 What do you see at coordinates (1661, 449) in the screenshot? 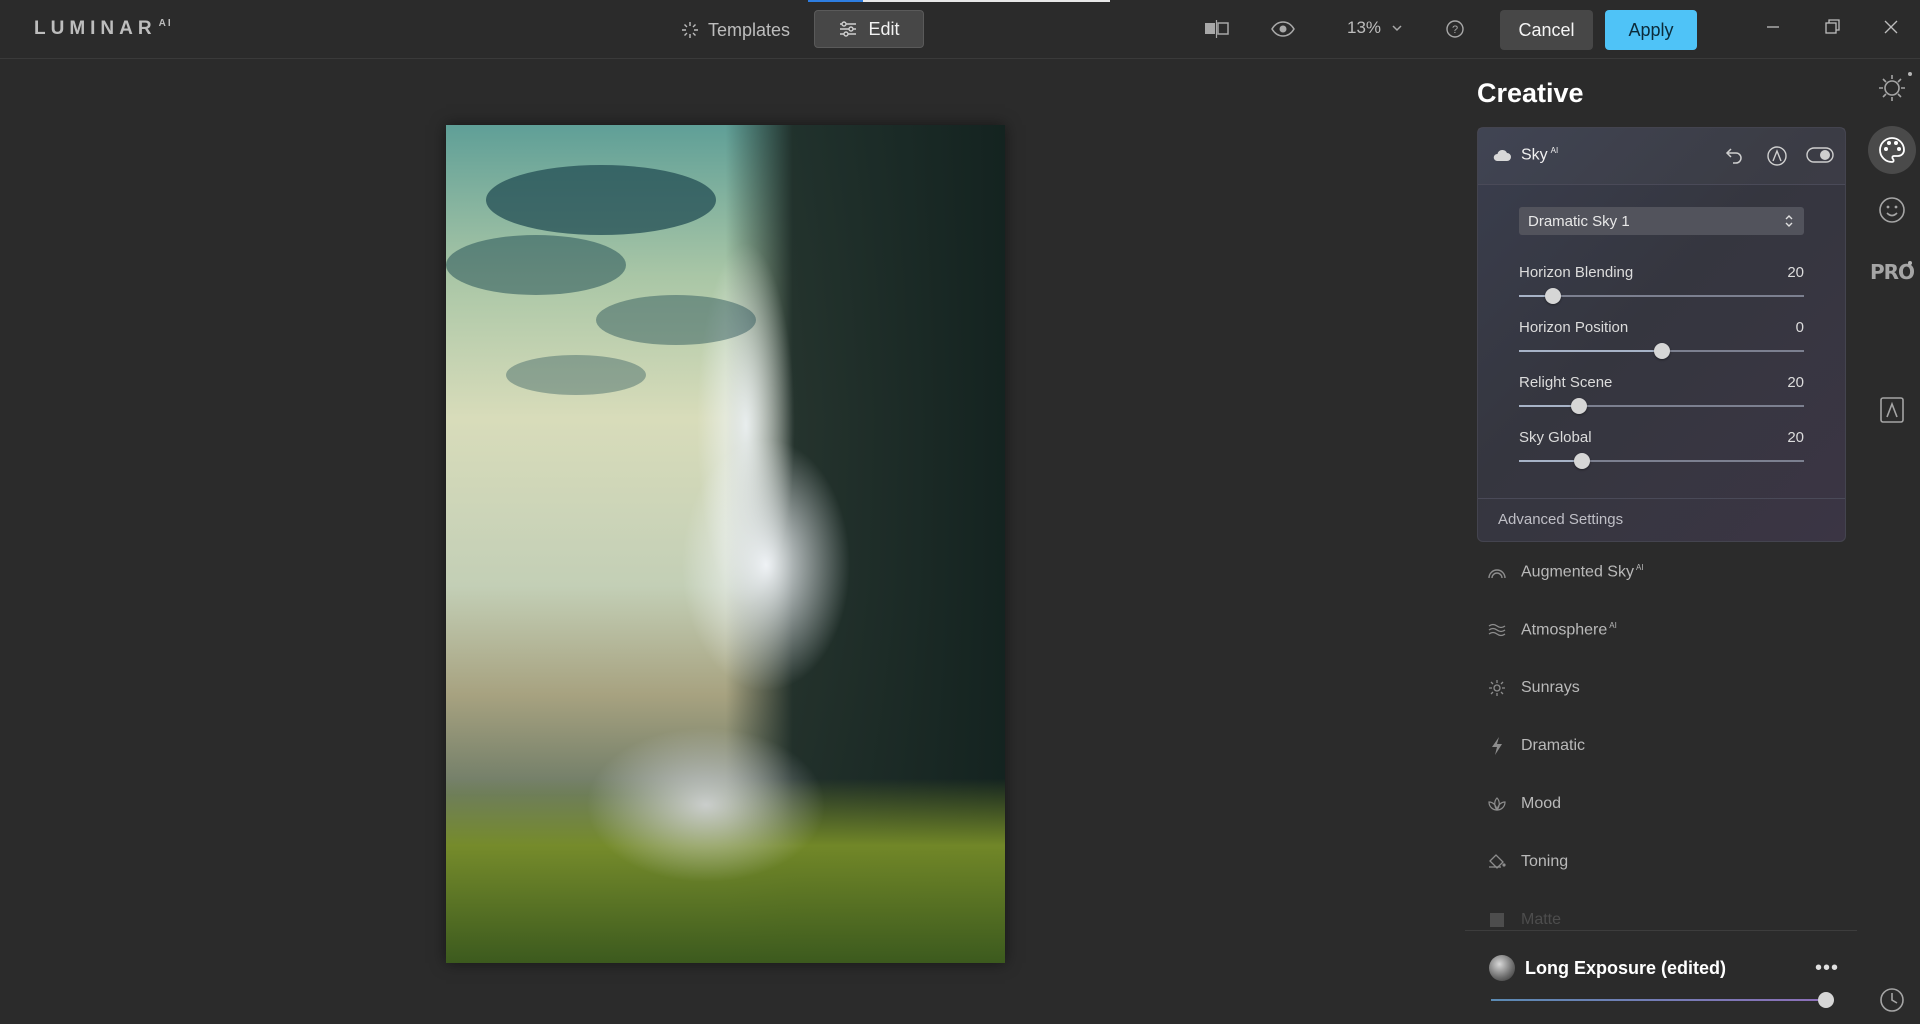
I see `sky-global-slider: Sky Global 20` at bounding box center [1661, 449].